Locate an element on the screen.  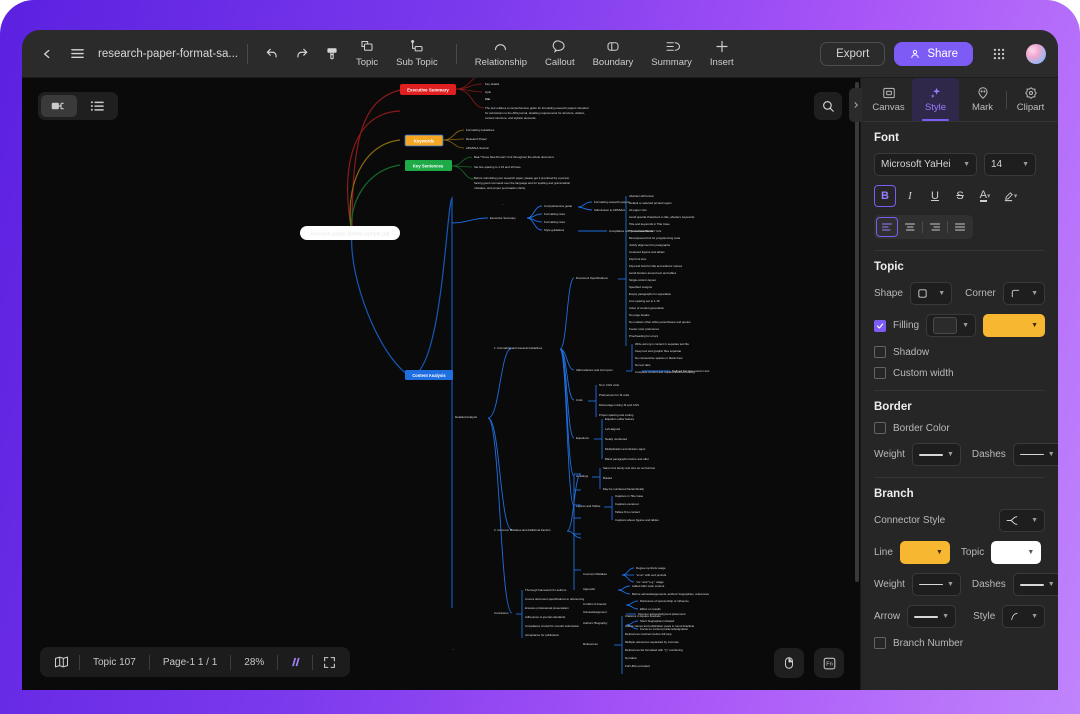
branch-topic-color-select: ▼ is located at coordinates (1016, 552).